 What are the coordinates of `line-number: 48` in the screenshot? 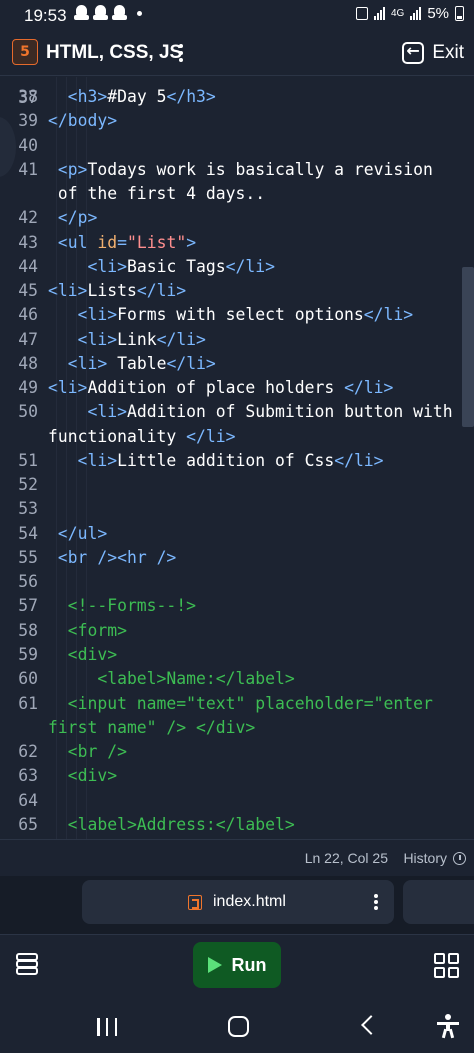 It's located at (28, 363).